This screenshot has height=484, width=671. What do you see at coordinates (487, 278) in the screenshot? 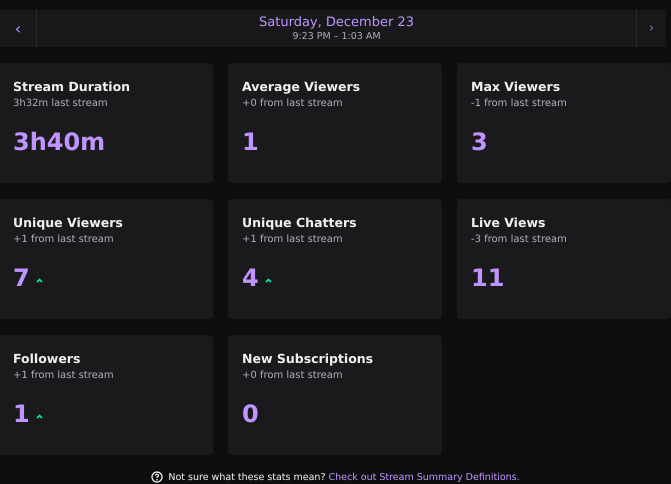
I see `stat-value: 11` at bounding box center [487, 278].